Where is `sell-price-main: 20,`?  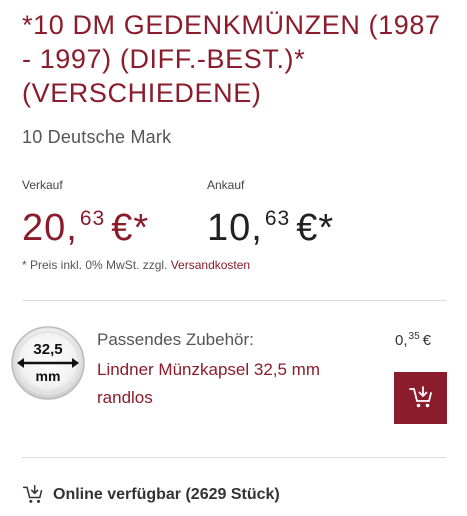 sell-price-main: 20, is located at coordinates (50, 228).